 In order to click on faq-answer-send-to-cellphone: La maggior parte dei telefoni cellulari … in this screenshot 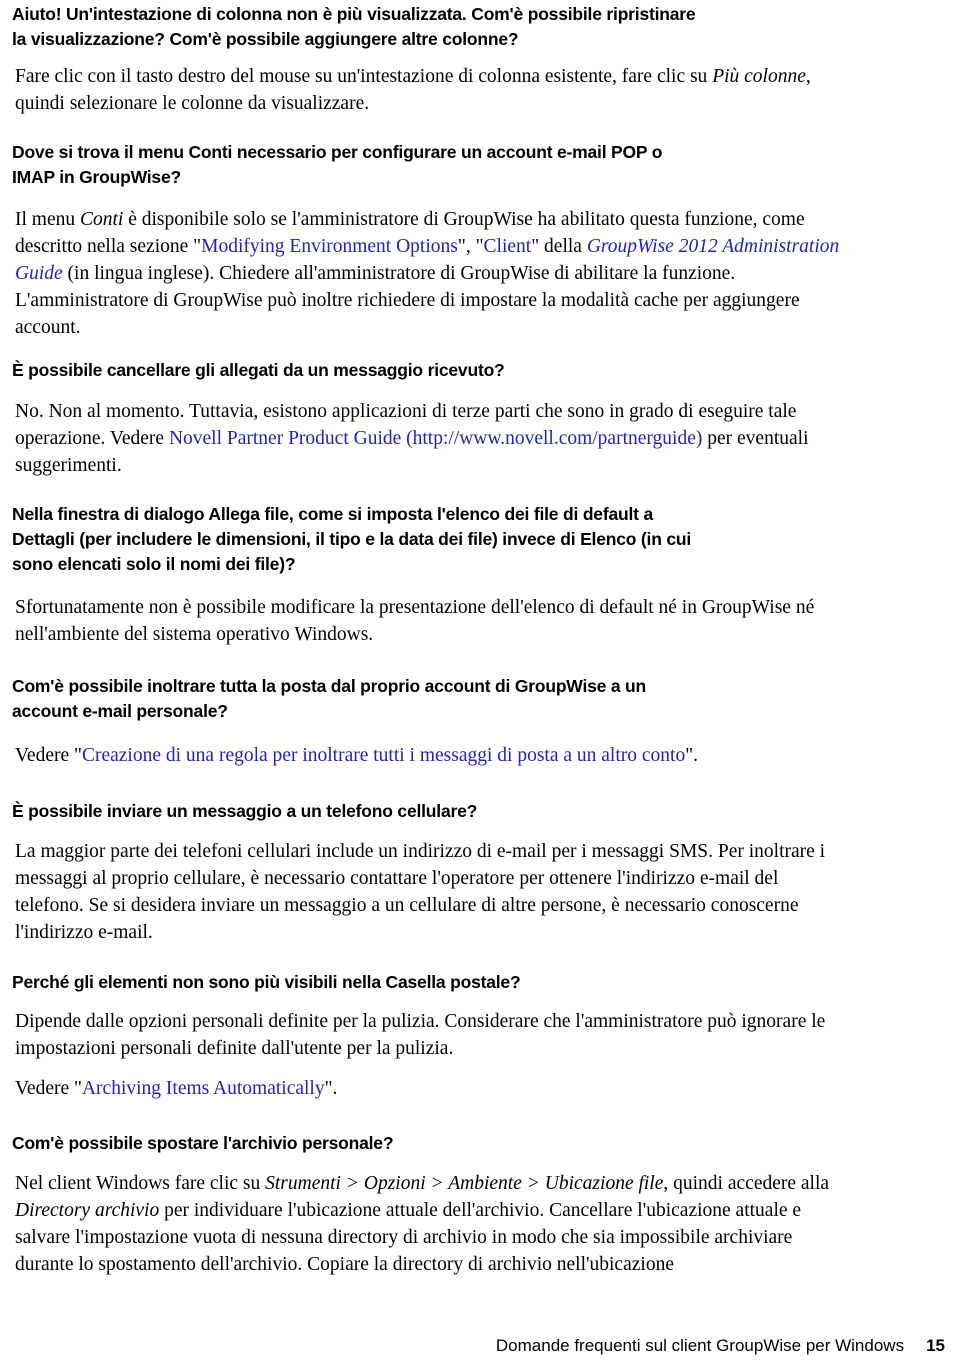, I will do `click(480, 892)`.